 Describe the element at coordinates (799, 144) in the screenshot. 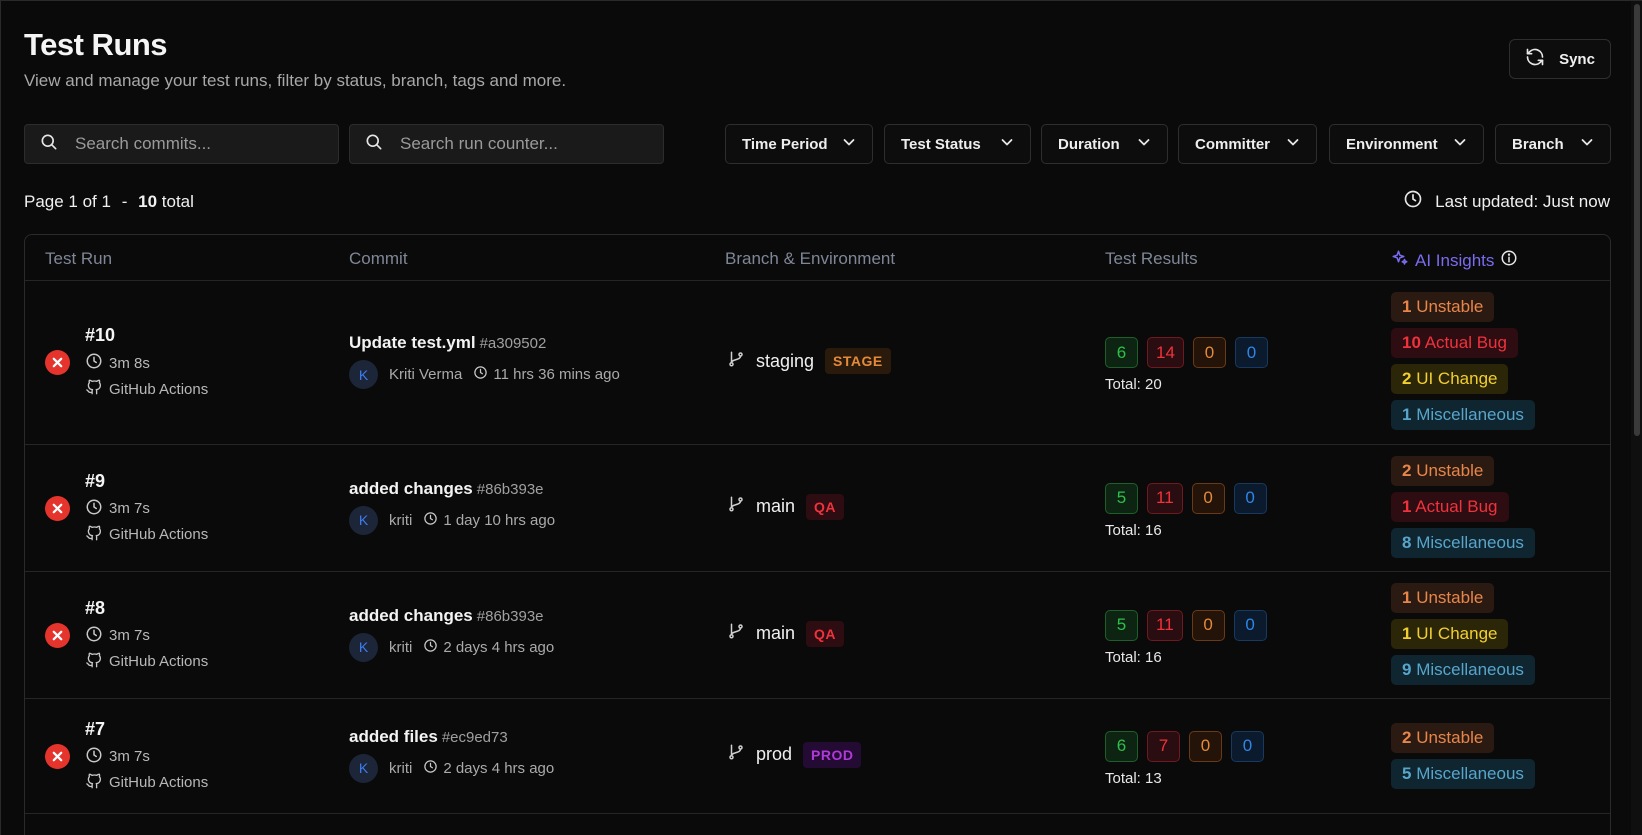

I see `filter-time-period: Time Period` at that location.